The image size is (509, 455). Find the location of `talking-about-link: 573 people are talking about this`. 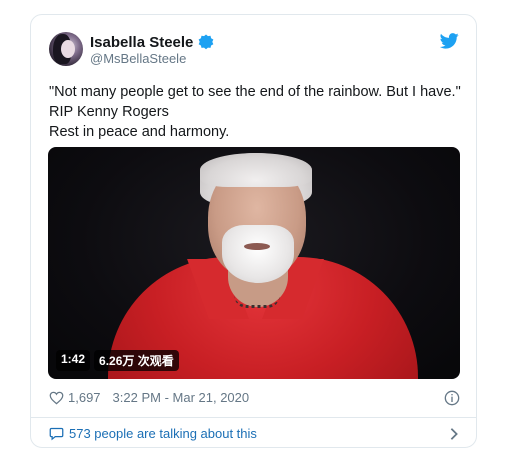

talking-about-link: 573 people are talking about this is located at coordinates (255, 433).